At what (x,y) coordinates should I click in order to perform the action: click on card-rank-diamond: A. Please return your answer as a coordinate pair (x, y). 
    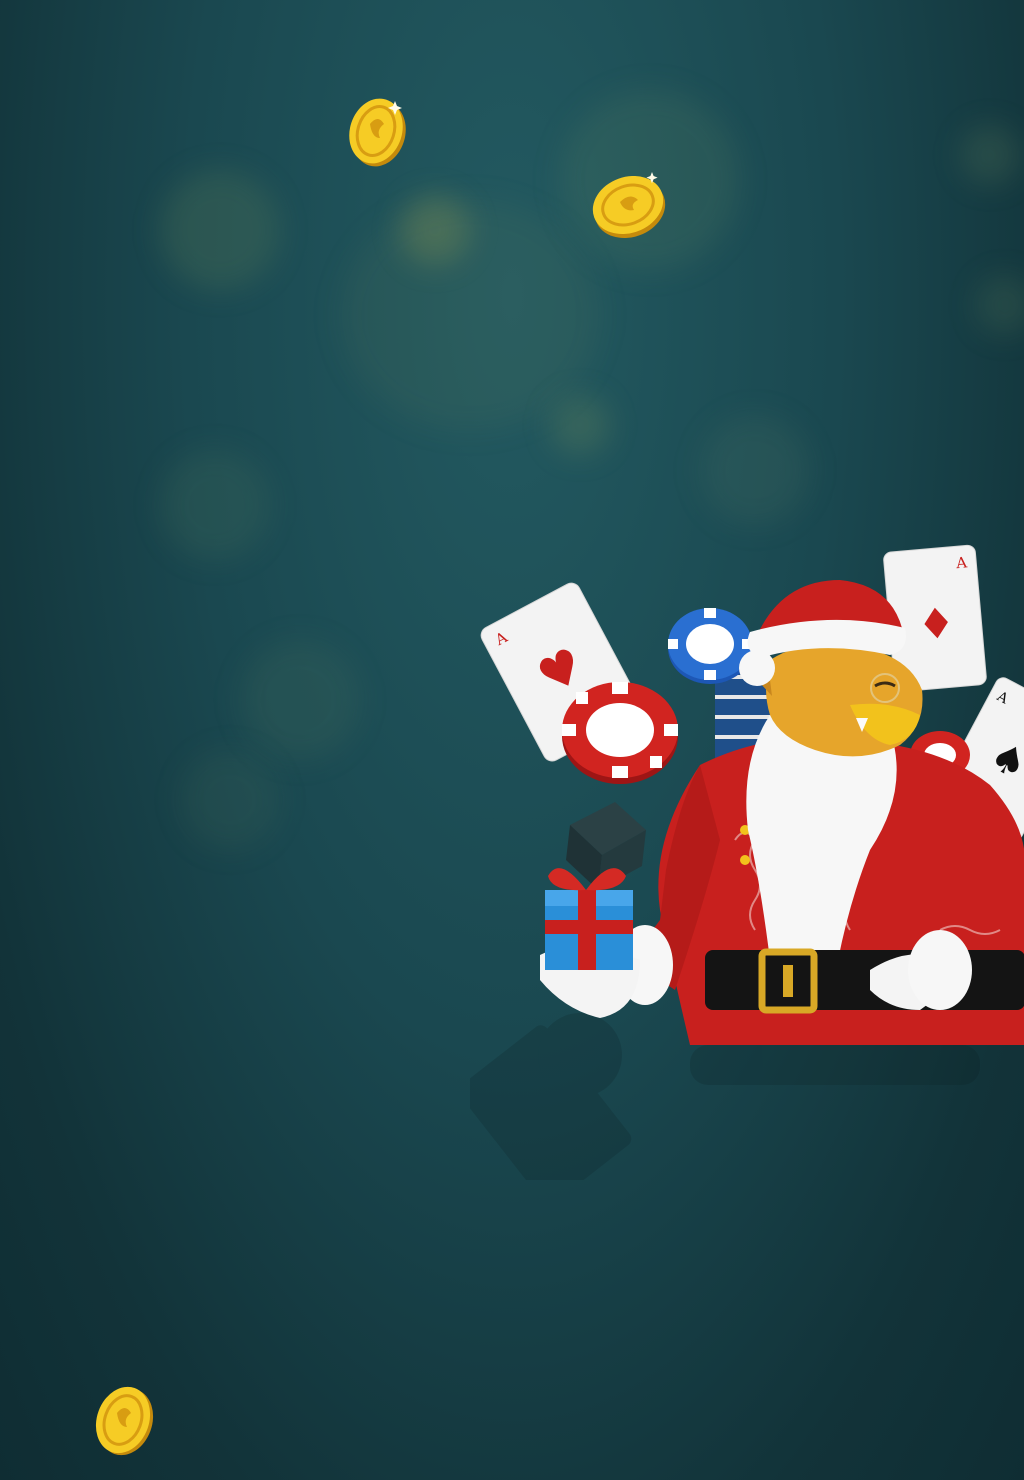
    Looking at the image, I should click on (961, 562).